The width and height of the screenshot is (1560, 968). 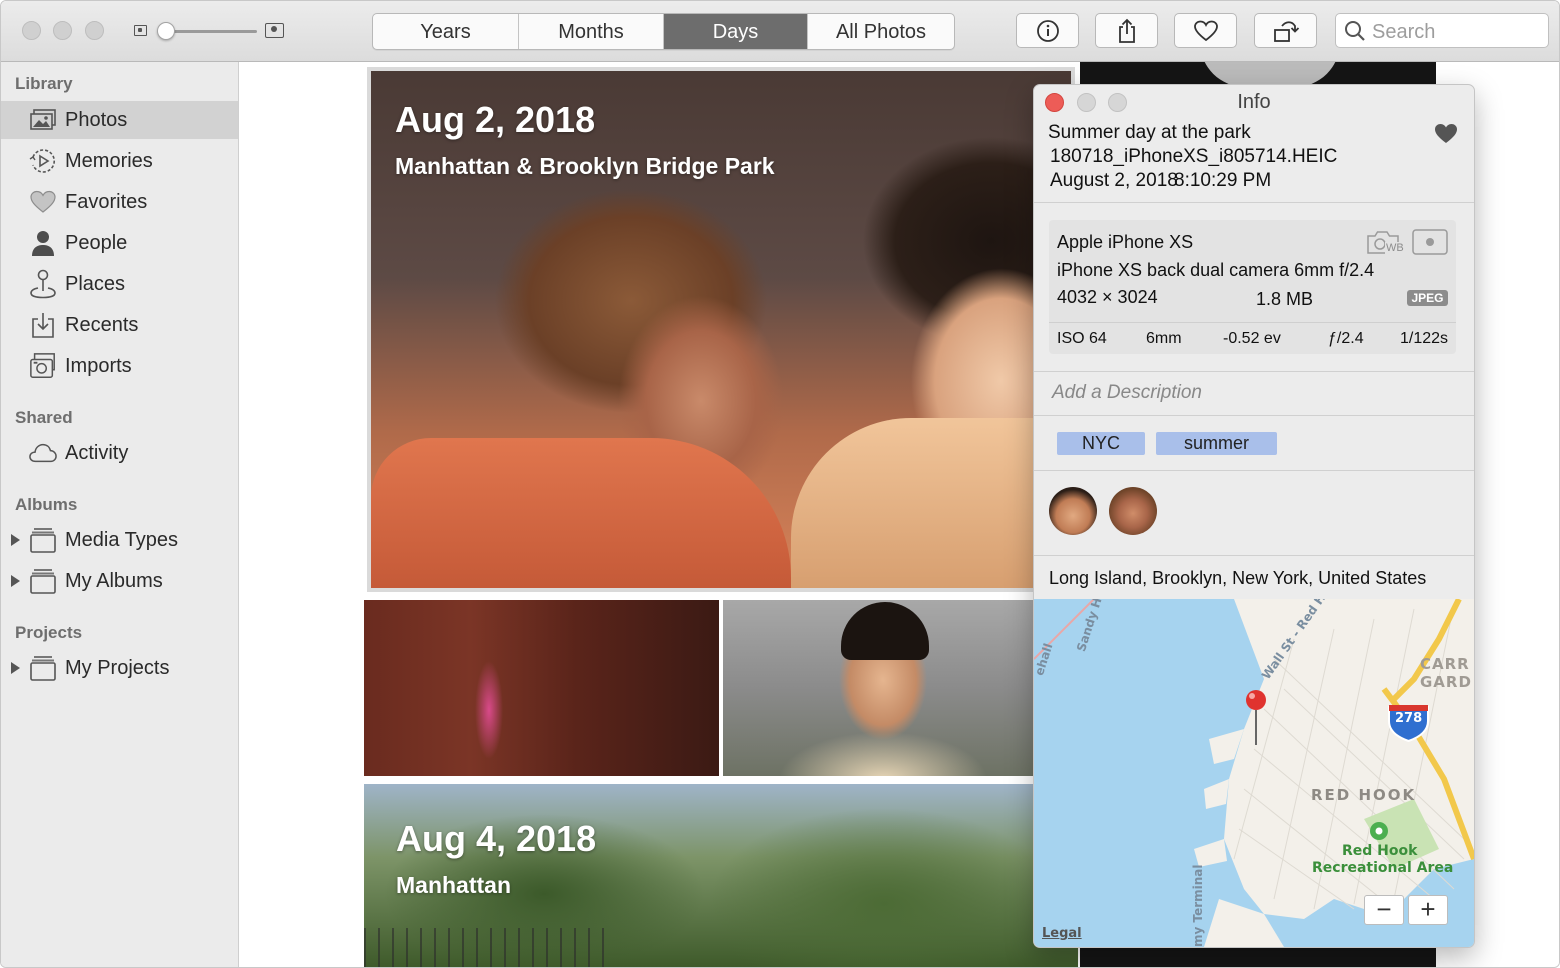 I want to click on section-header-albums: Albums, so click(x=46, y=504).